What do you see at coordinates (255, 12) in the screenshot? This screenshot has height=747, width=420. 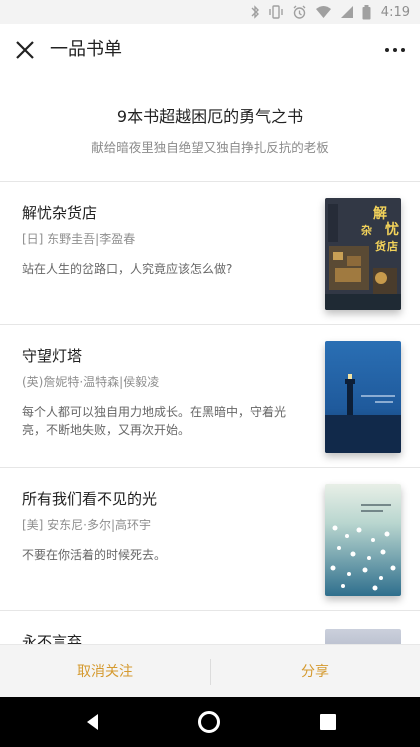 I see `bluetooth-icon` at bounding box center [255, 12].